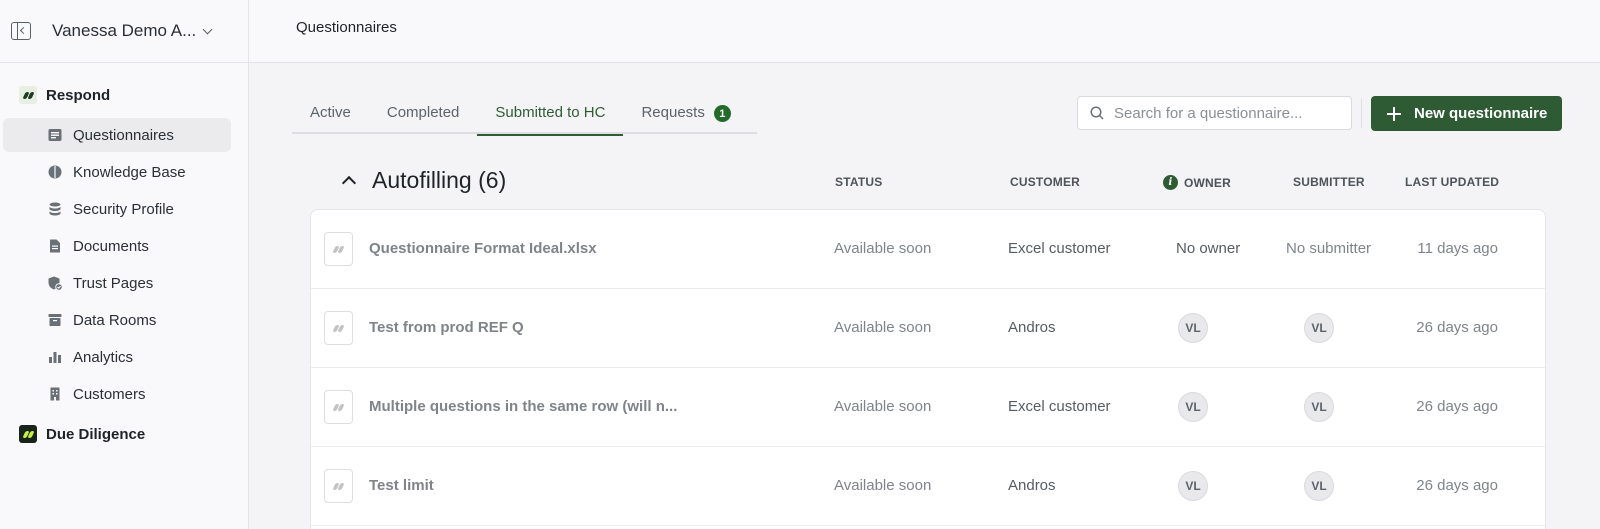  I want to click on plus-icon, so click(1394, 113).